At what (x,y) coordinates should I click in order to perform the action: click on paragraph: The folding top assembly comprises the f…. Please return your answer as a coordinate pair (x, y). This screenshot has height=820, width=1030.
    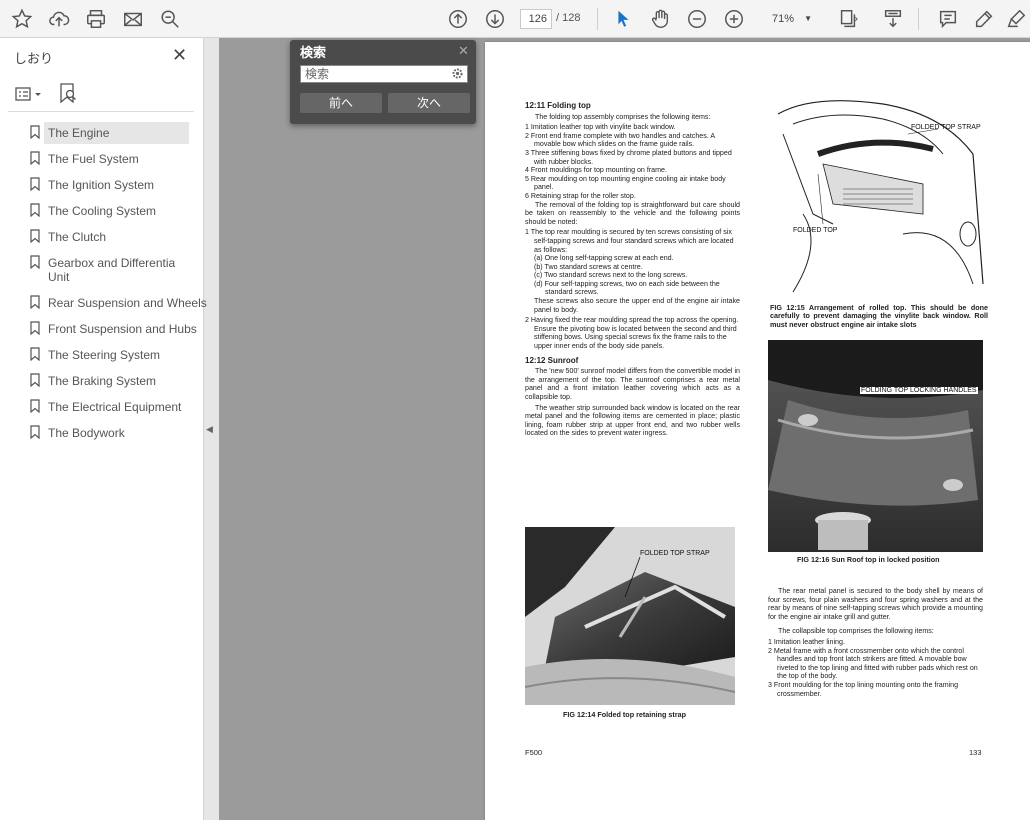
    Looking at the image, I should click on (623, 116).